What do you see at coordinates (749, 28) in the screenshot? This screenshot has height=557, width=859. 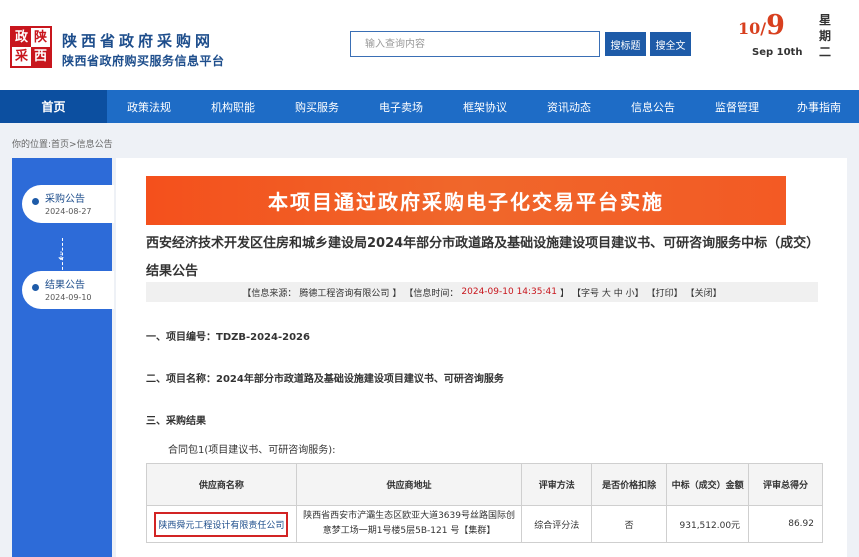 I see `date-month: 10` at bounding box center [749, 28].